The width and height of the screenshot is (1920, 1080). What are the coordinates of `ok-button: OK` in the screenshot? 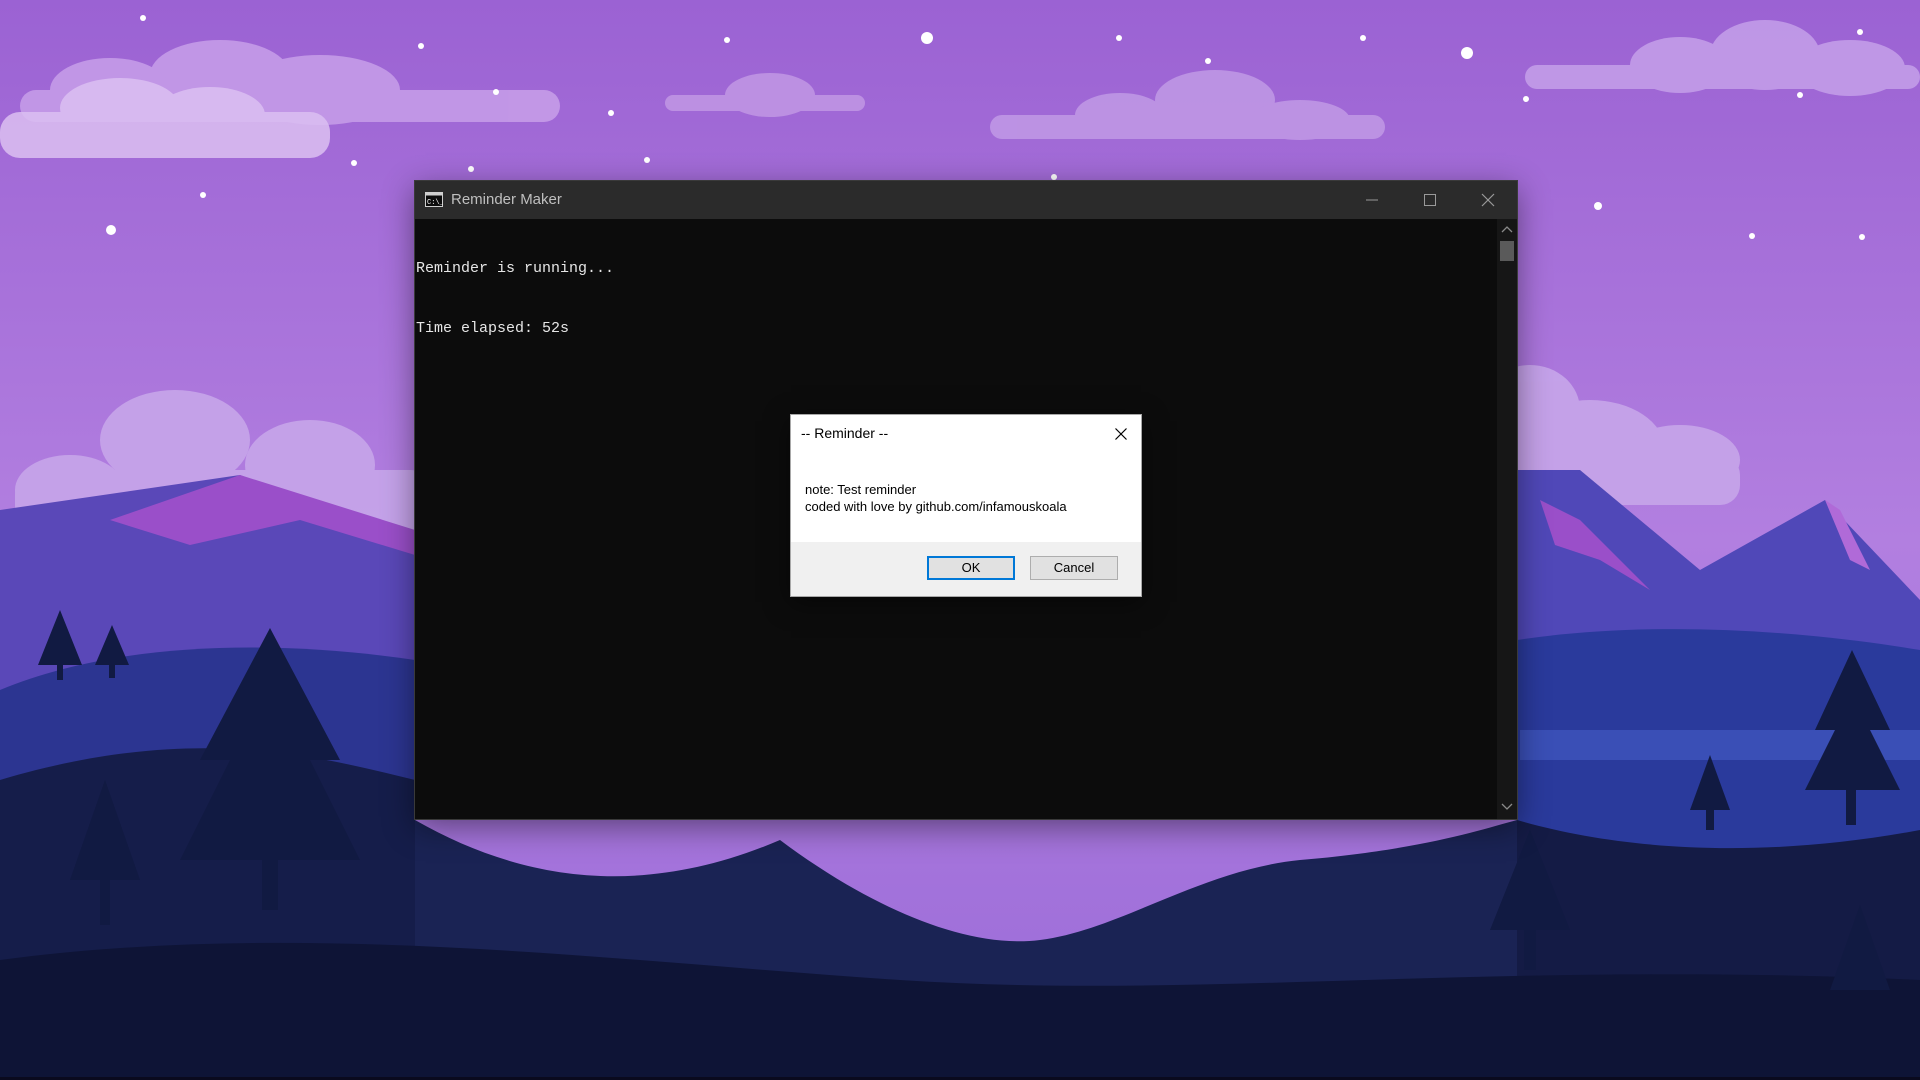 It's located at (971, 568).